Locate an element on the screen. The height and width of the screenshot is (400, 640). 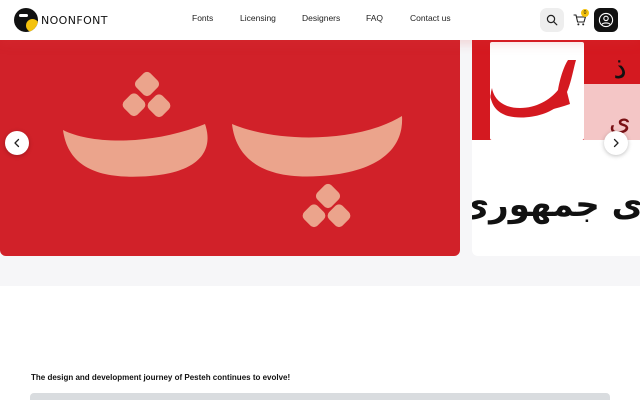
account-button is located at coordinates (606, 20).